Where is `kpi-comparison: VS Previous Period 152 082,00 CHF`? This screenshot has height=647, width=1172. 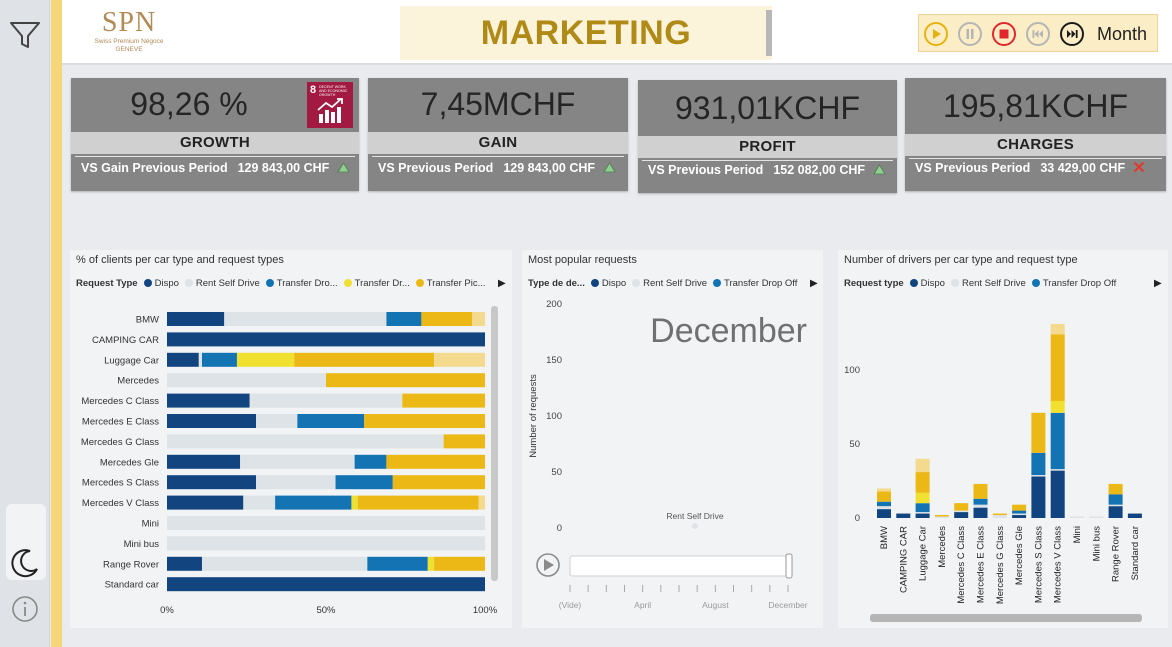 kpi-comparison: VS Previous Period 152 082,00 CHF is located at coordinates (767, 170).